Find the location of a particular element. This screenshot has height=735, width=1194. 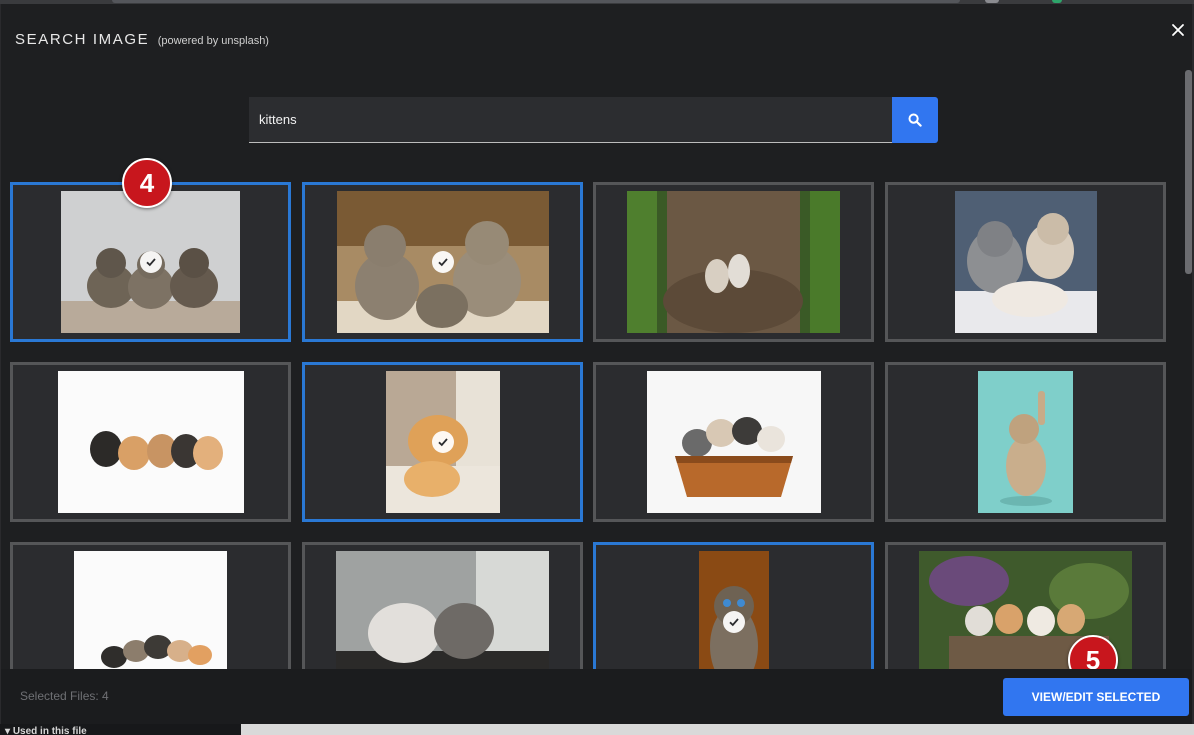

annotation-badge-4: 4 is located at coordinates (147, 183).